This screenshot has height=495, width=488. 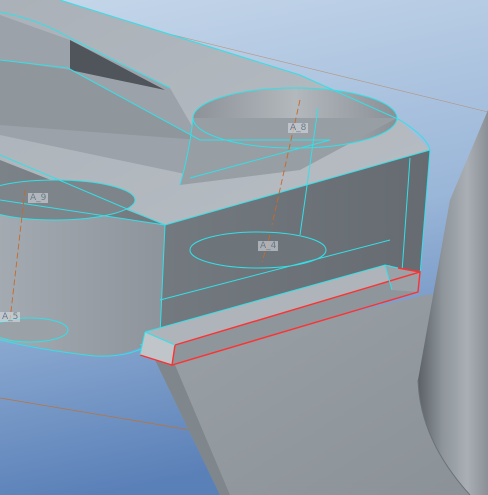 I want to click on datum-axis-label: A_5, so click(x=10, y=317).